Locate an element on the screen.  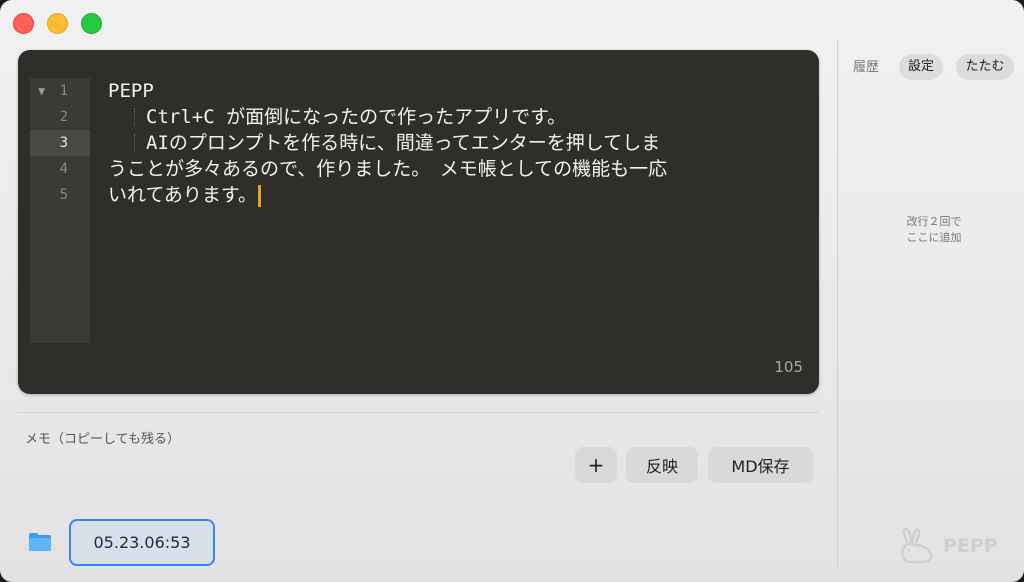
minimize-button is located at coordinates (57, 23).